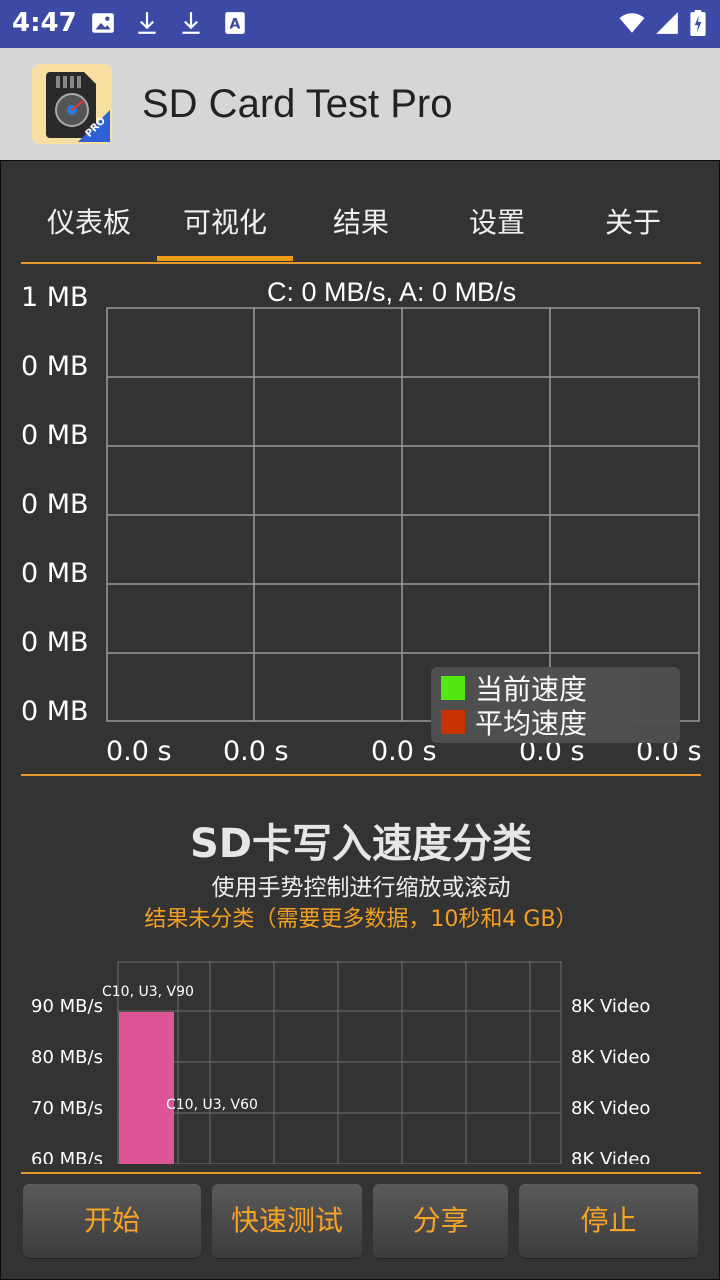 The image size is (720, 1280). Describe the element at coordinates (212, 1105) in the screenshot. I see `bar-label-v60: C10, U3, V60` at that location.